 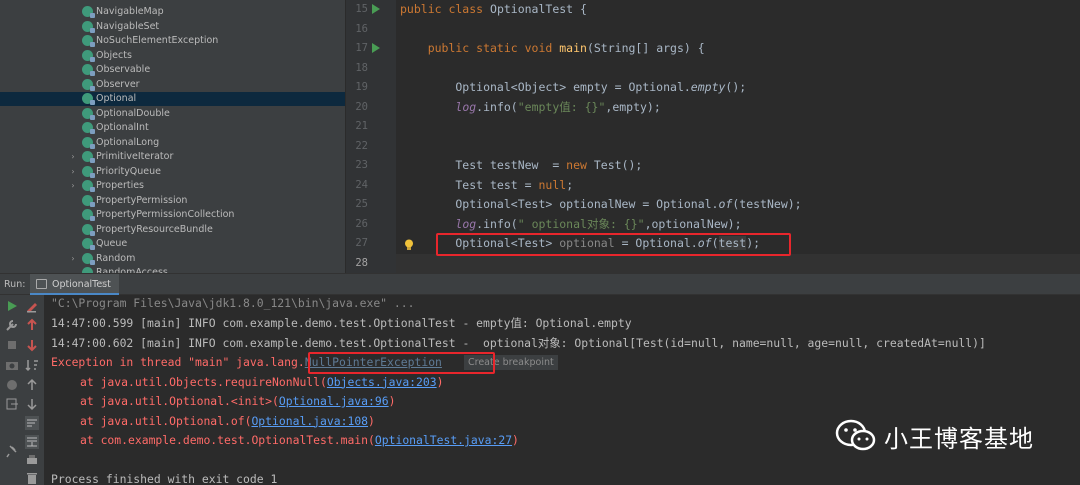 I want to click on tree-item: Objects, so click(x=173, y=55).